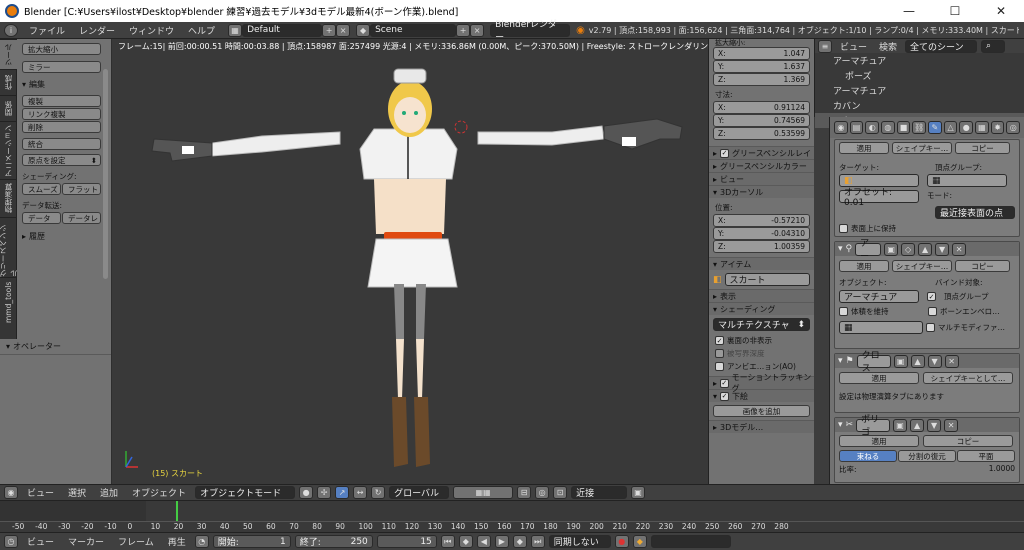 Image resolution: width=1024 pixels, height=550 pixels. What do you see at coordinates (761, 220) in the screenshot?
I see `cursor-x-field: X: -0.57210` at bounding box center [761, 220].